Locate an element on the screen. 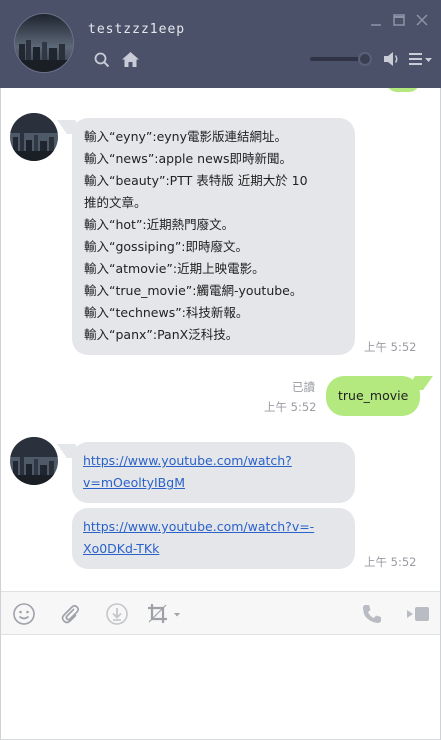 This screenshot has width=441, height=740. phone-icon is located at coordinates (372, 614).